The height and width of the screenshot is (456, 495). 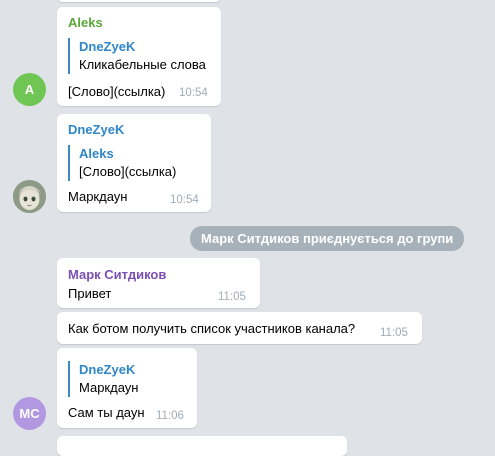 What do you see at coordinates (327, 238) in the screenshot?
I see `service-message-join: Марк Ситдиков приєднується до групи` at bounding box center [327, 238].